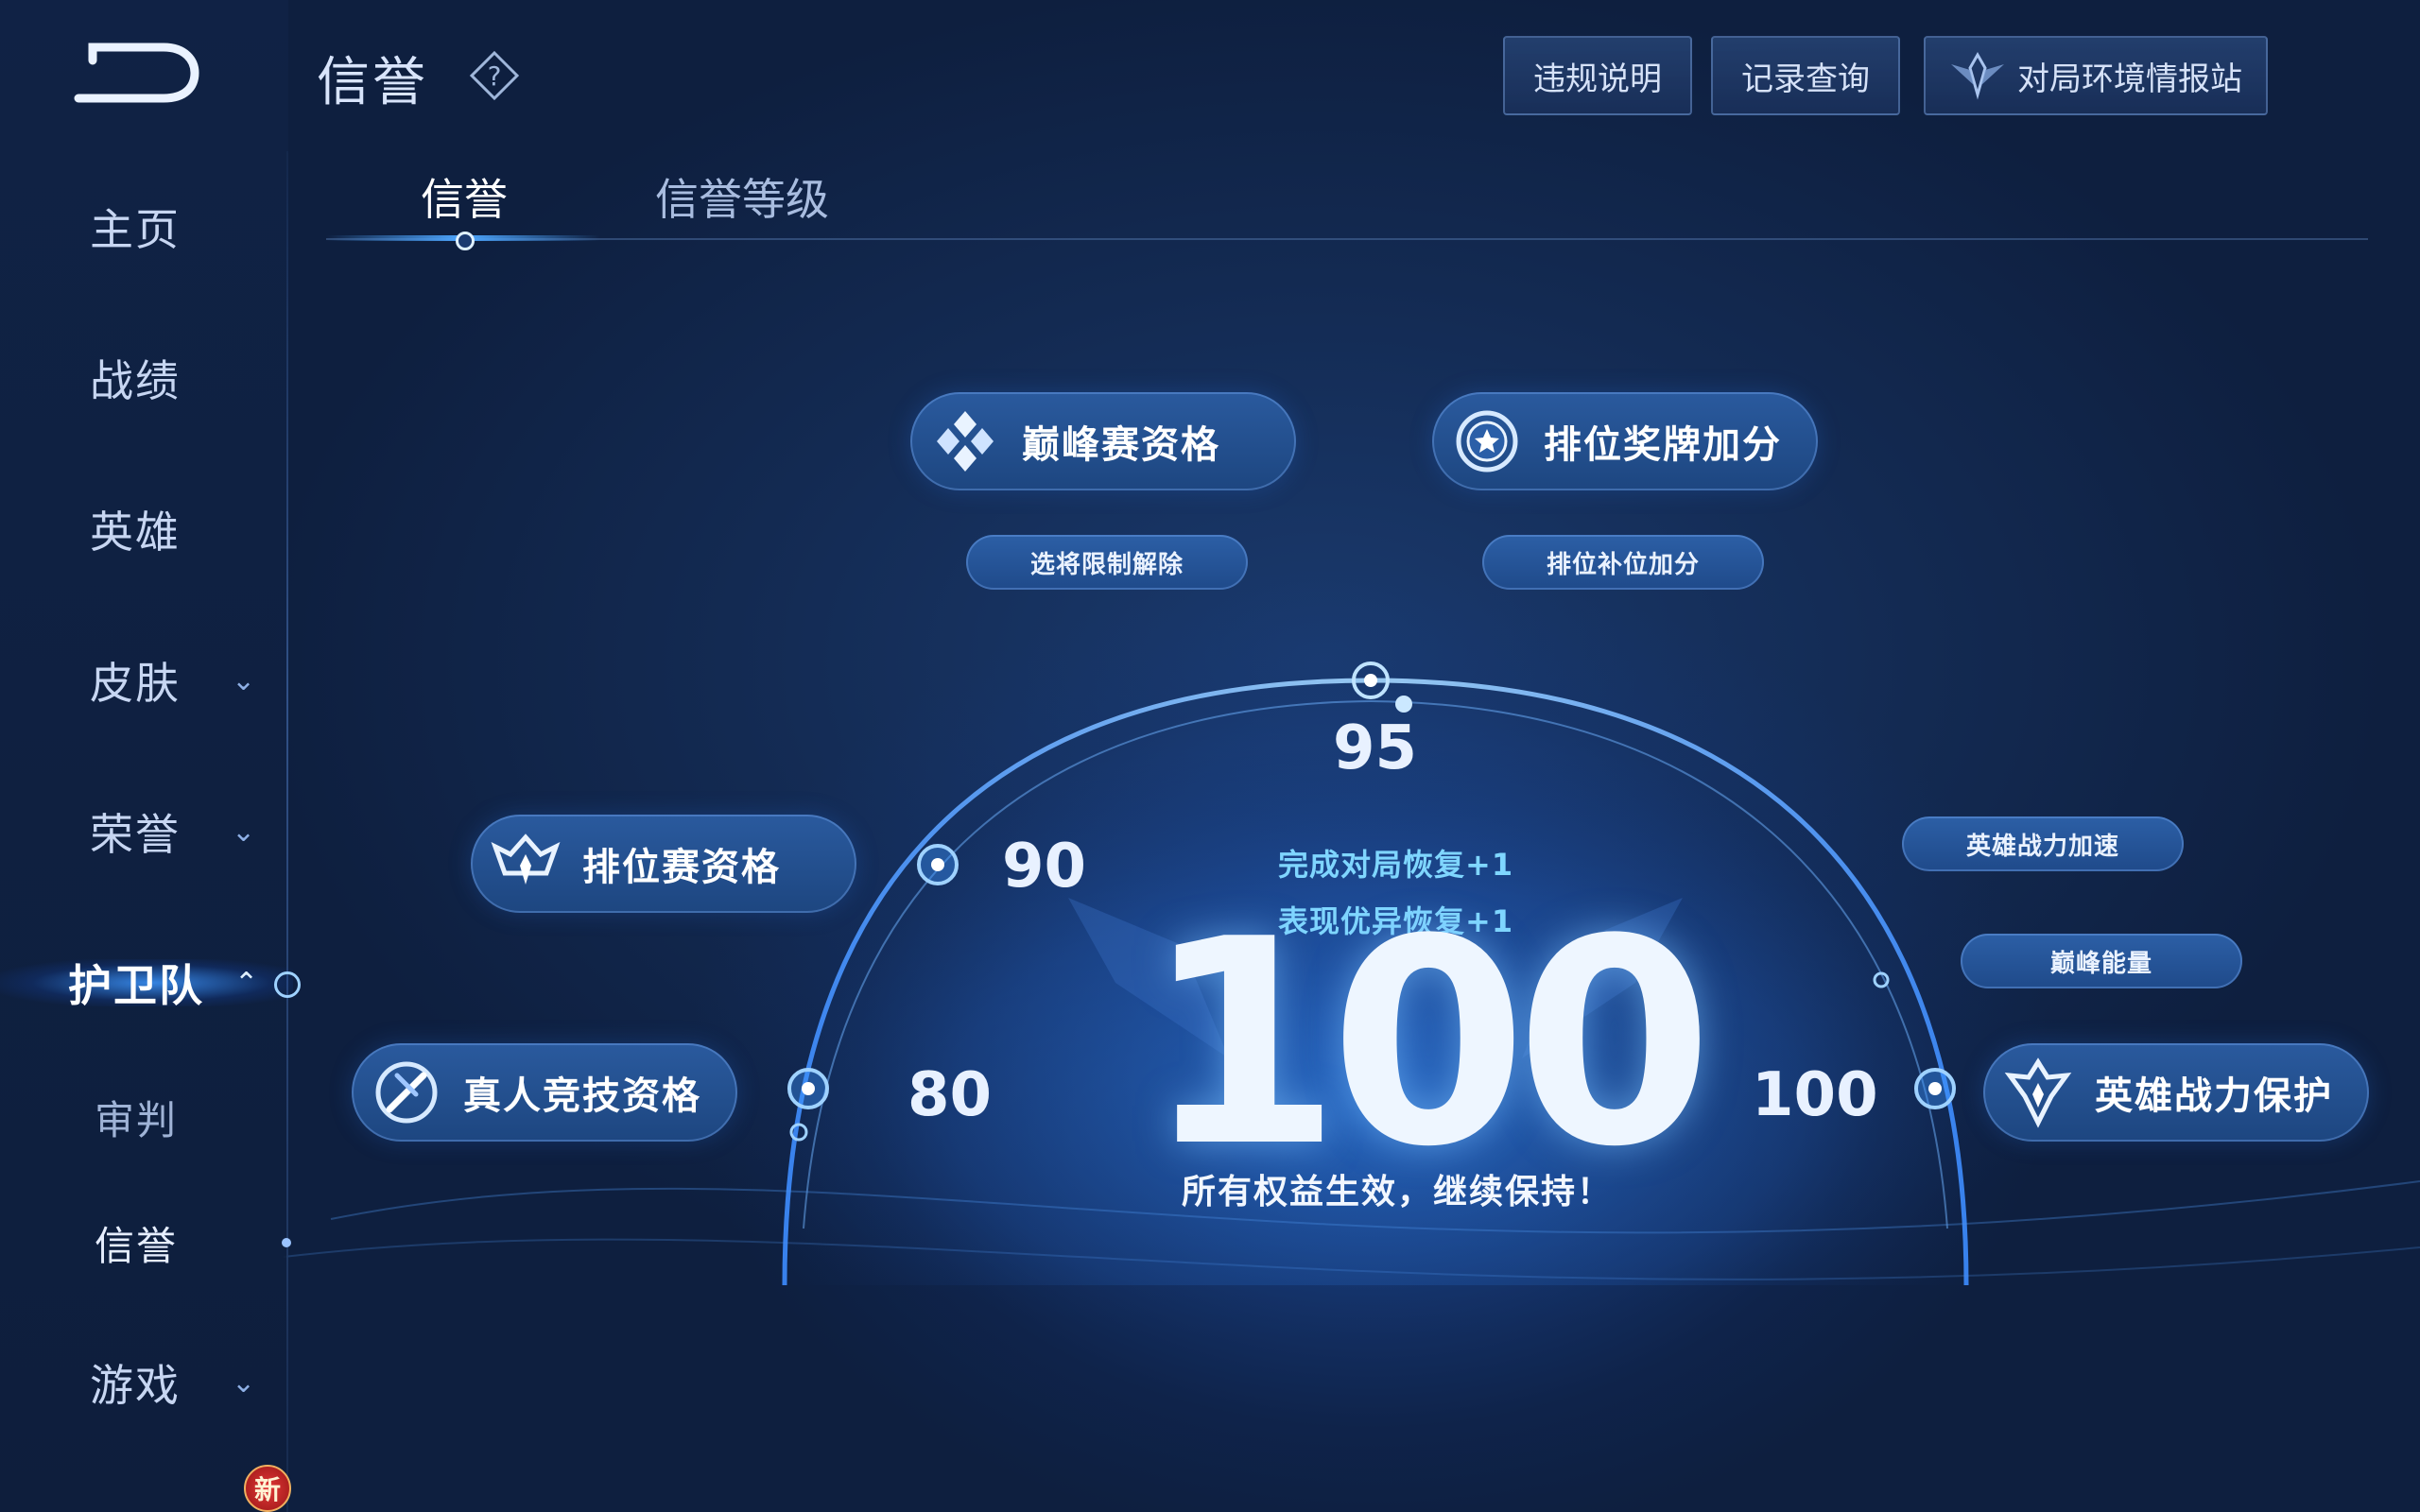 The width and height of the screenshot is (2420, 1512). I want to click on benefit-label: 真人竞技资格, so click(582, 1096).